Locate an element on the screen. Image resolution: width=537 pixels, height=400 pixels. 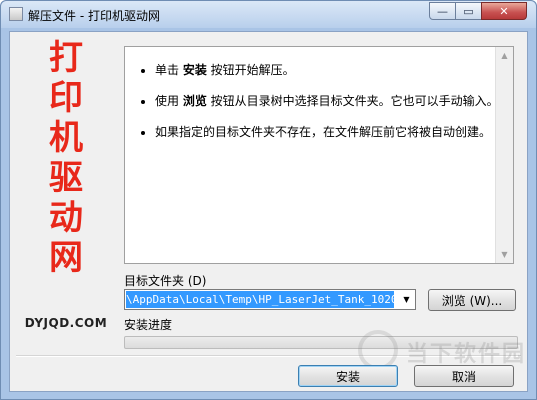
brand-domain: DYJQD.COM is located at coordinates (66, 323).